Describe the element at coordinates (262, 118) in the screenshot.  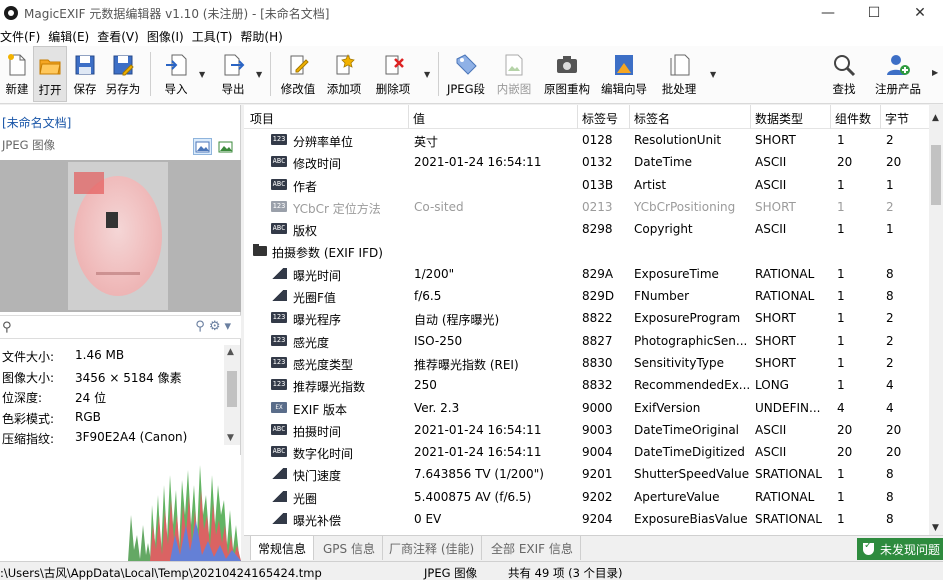
I see `col-header-item: 项目` at that location.